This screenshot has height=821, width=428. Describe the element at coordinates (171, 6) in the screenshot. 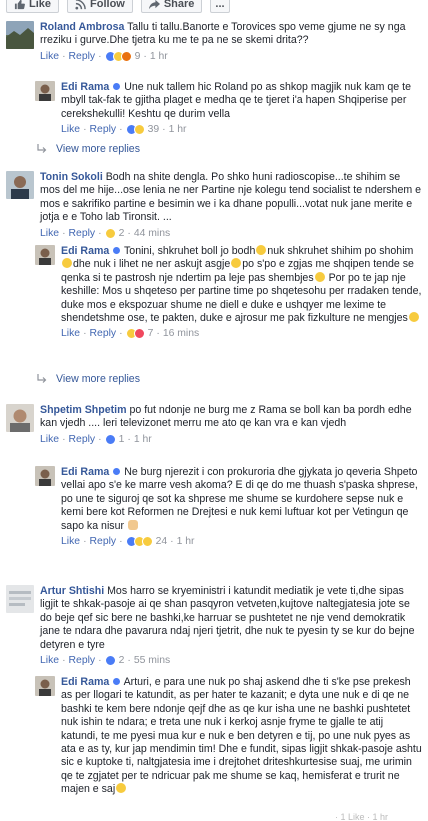

I see `share-button: Share` at that location.